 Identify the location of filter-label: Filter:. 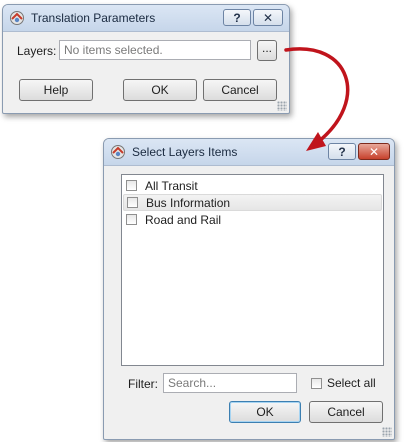
(143, 384).